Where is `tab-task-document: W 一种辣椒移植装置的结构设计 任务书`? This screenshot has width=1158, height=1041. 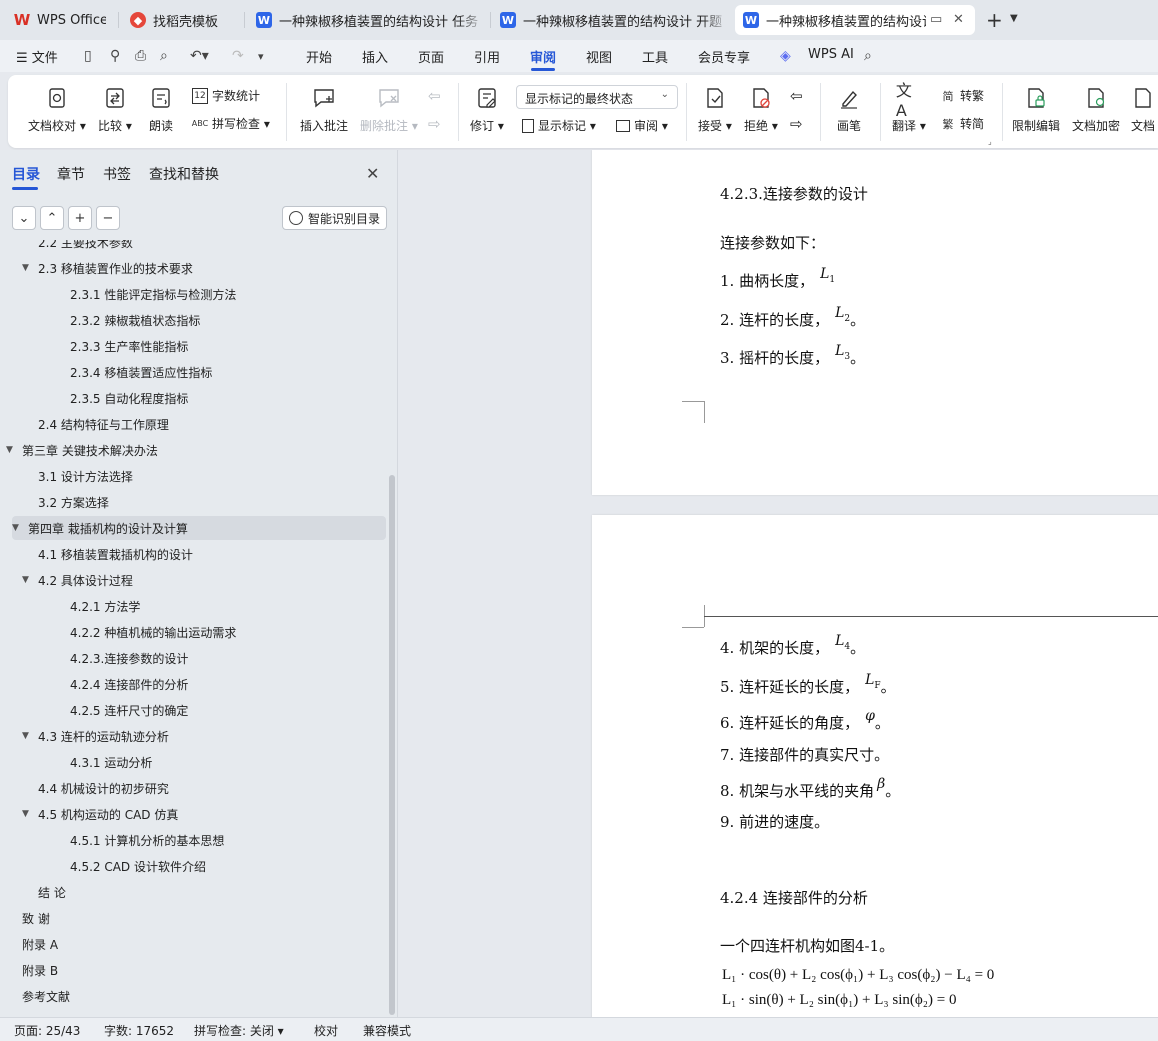
tab-task-document: W 一种辣椒移植装置的结构设计 任务书 is located at coordinates (367, 20).